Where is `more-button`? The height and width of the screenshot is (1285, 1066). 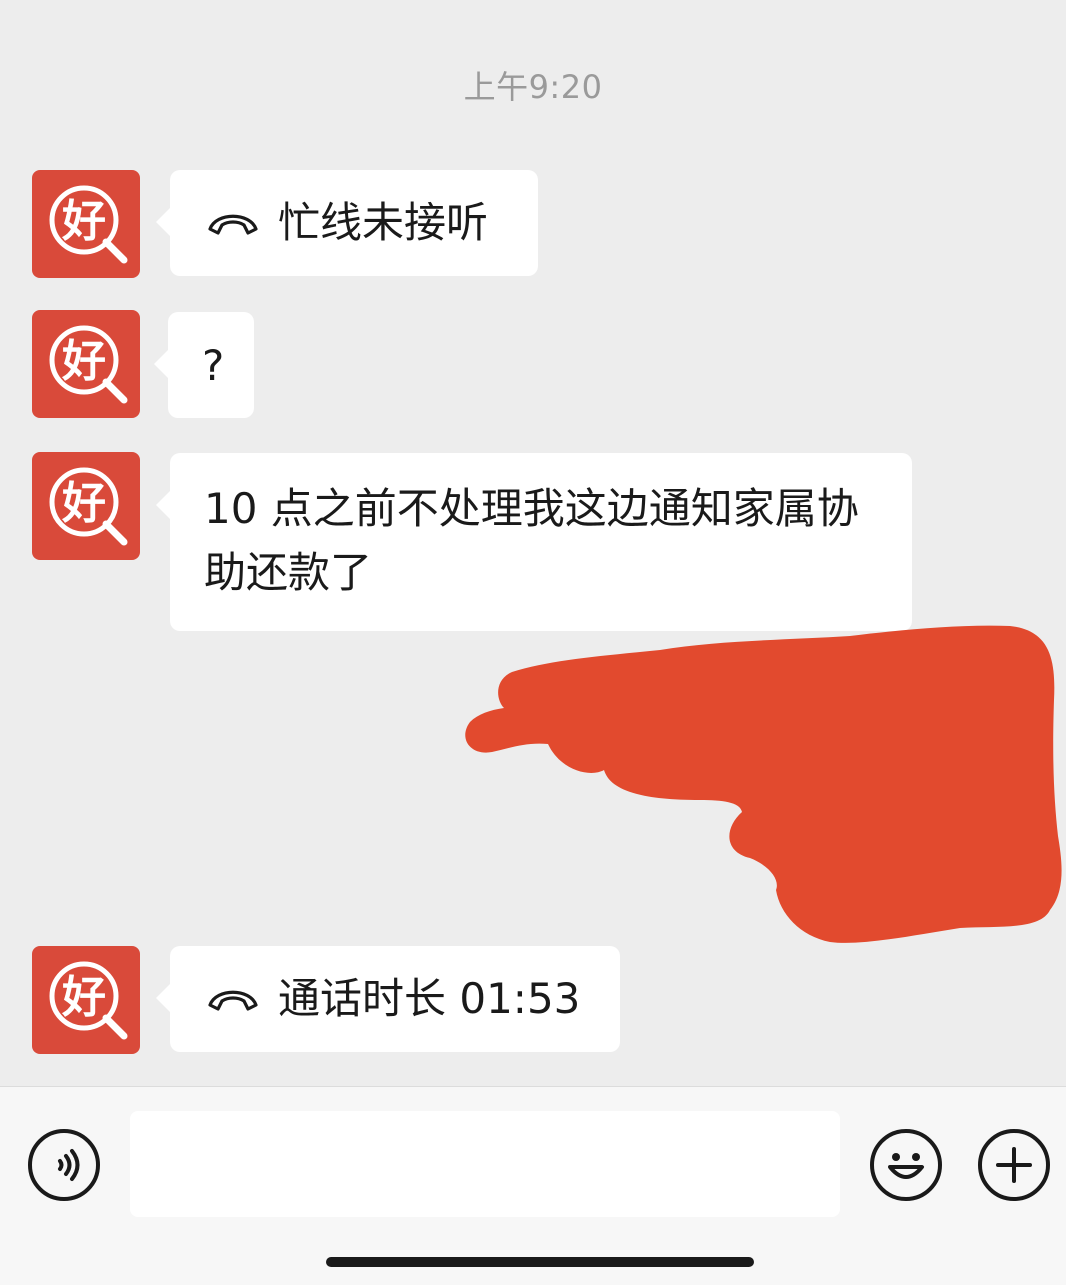
more-button is located at coordinates (1014, 1165).